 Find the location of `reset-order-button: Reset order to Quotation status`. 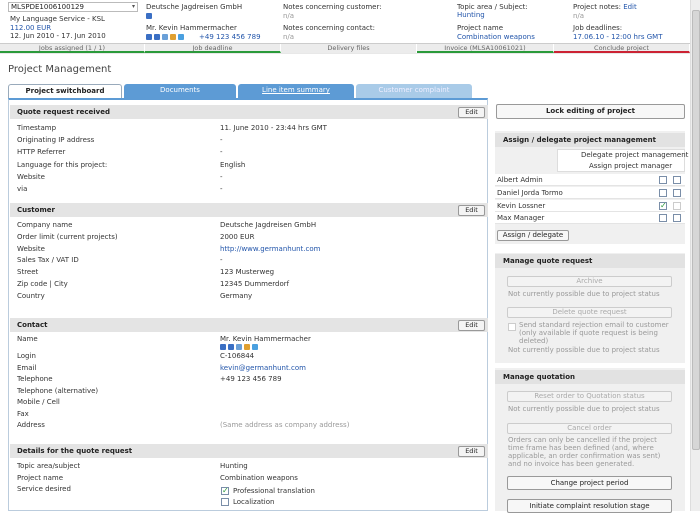

reset-order-button: Reset order to Quotation status is located at coordinates (589, 396).